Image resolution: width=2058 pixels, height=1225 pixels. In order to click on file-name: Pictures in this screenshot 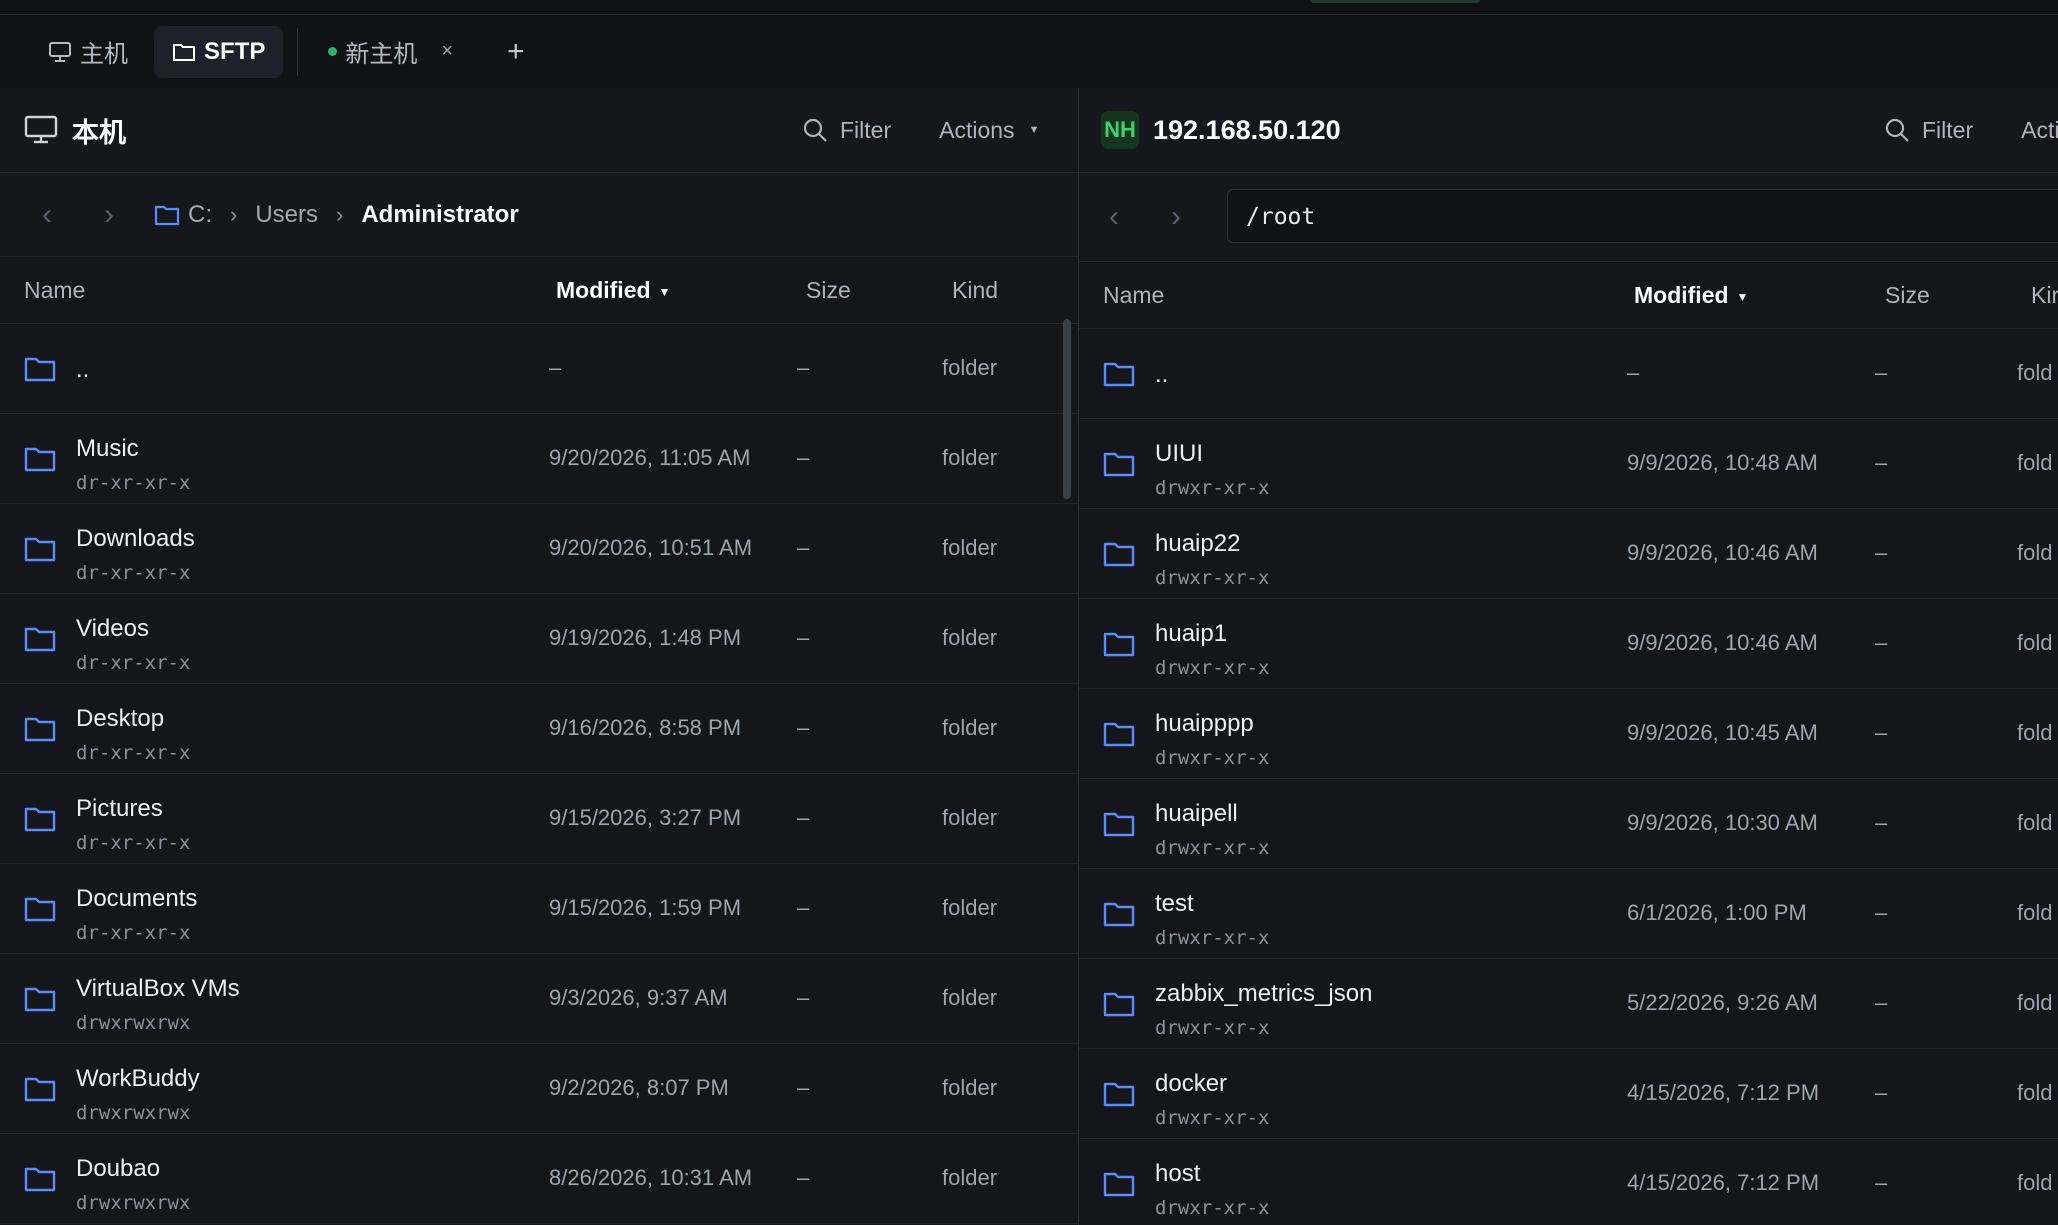, I will do `click(119, 808)`.